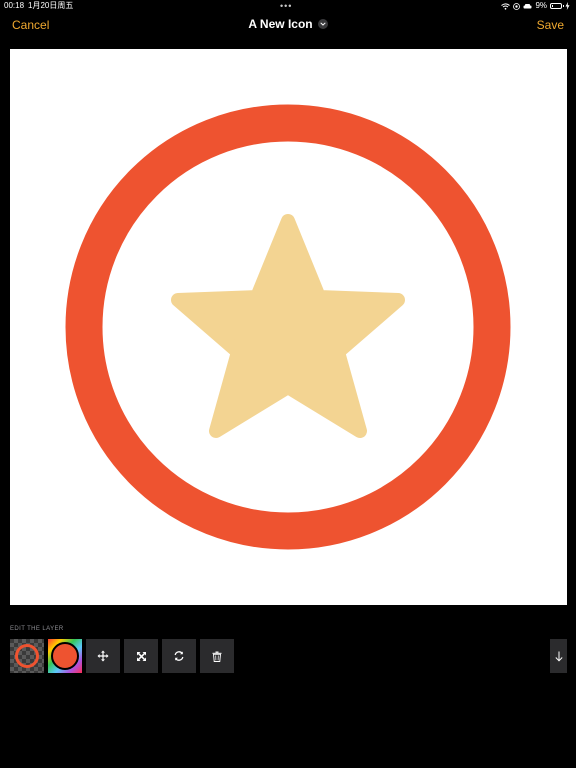 This screenshot has width=576, height=768. Describe the element at coordinates (14, 5) in the screenshot. I see `status-time: 00:18` at that location.